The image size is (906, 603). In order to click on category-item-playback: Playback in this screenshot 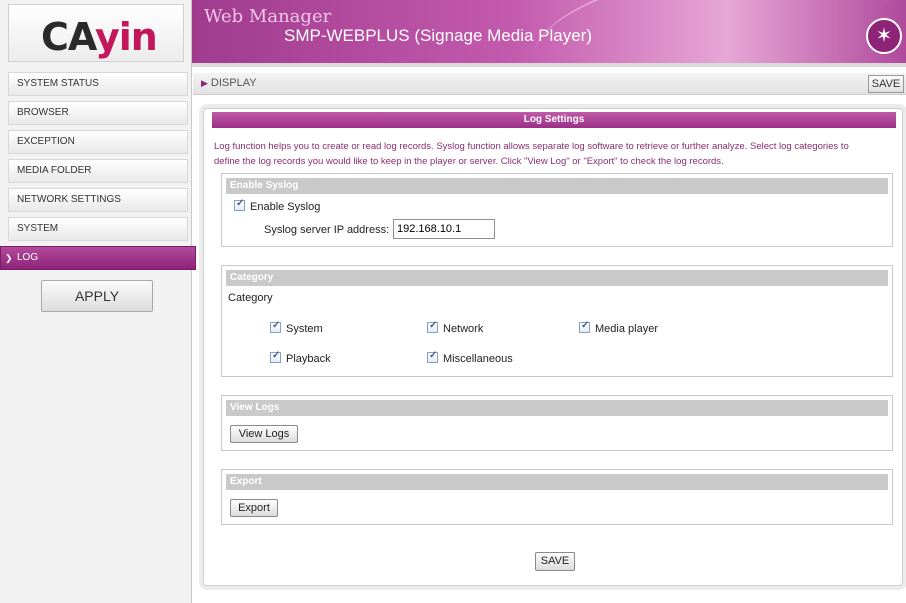, I will do `click(300, 357)`.